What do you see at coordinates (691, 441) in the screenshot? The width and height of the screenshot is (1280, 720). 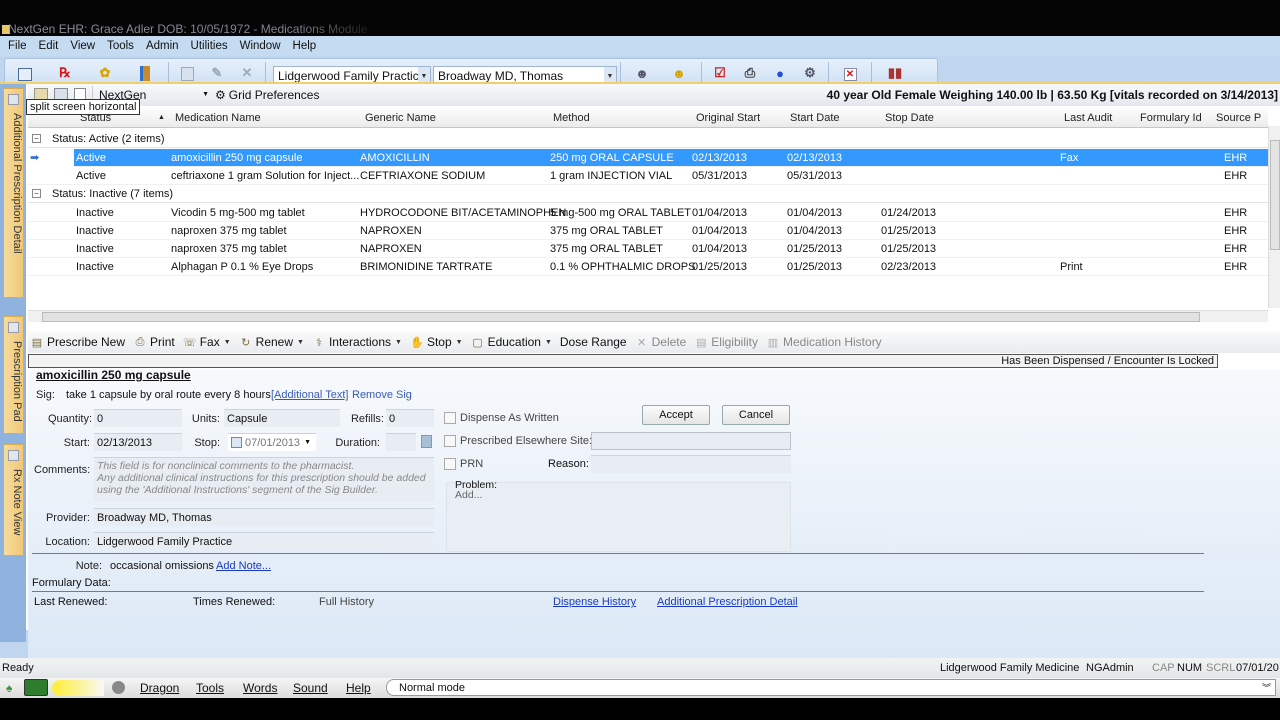 I see `prescribed-elsewhere-field` at bounding box center [691, 441].